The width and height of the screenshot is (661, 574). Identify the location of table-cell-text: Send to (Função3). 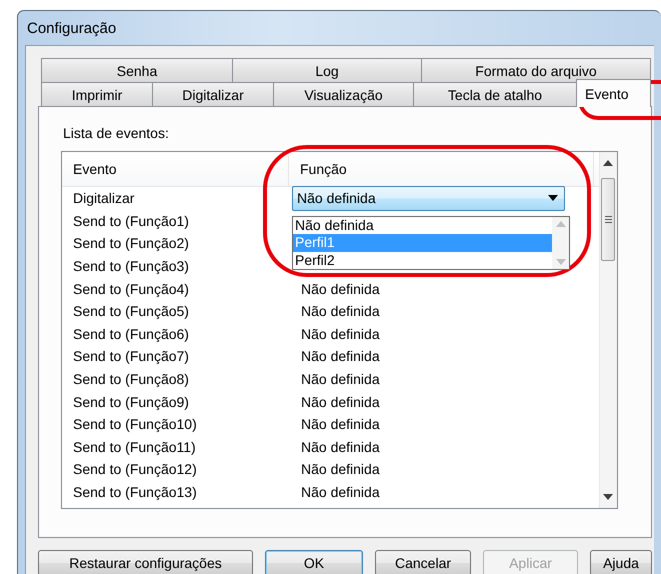
(131, 266).